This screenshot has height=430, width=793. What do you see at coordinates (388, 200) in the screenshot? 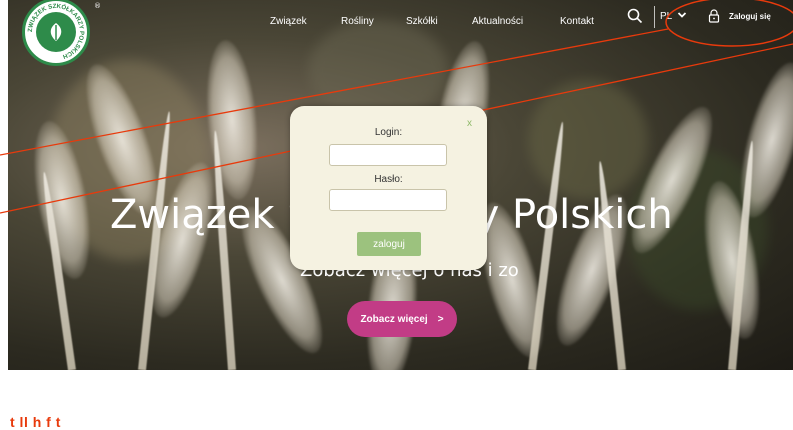
I see `password-input` at bounding box center [388, 200].